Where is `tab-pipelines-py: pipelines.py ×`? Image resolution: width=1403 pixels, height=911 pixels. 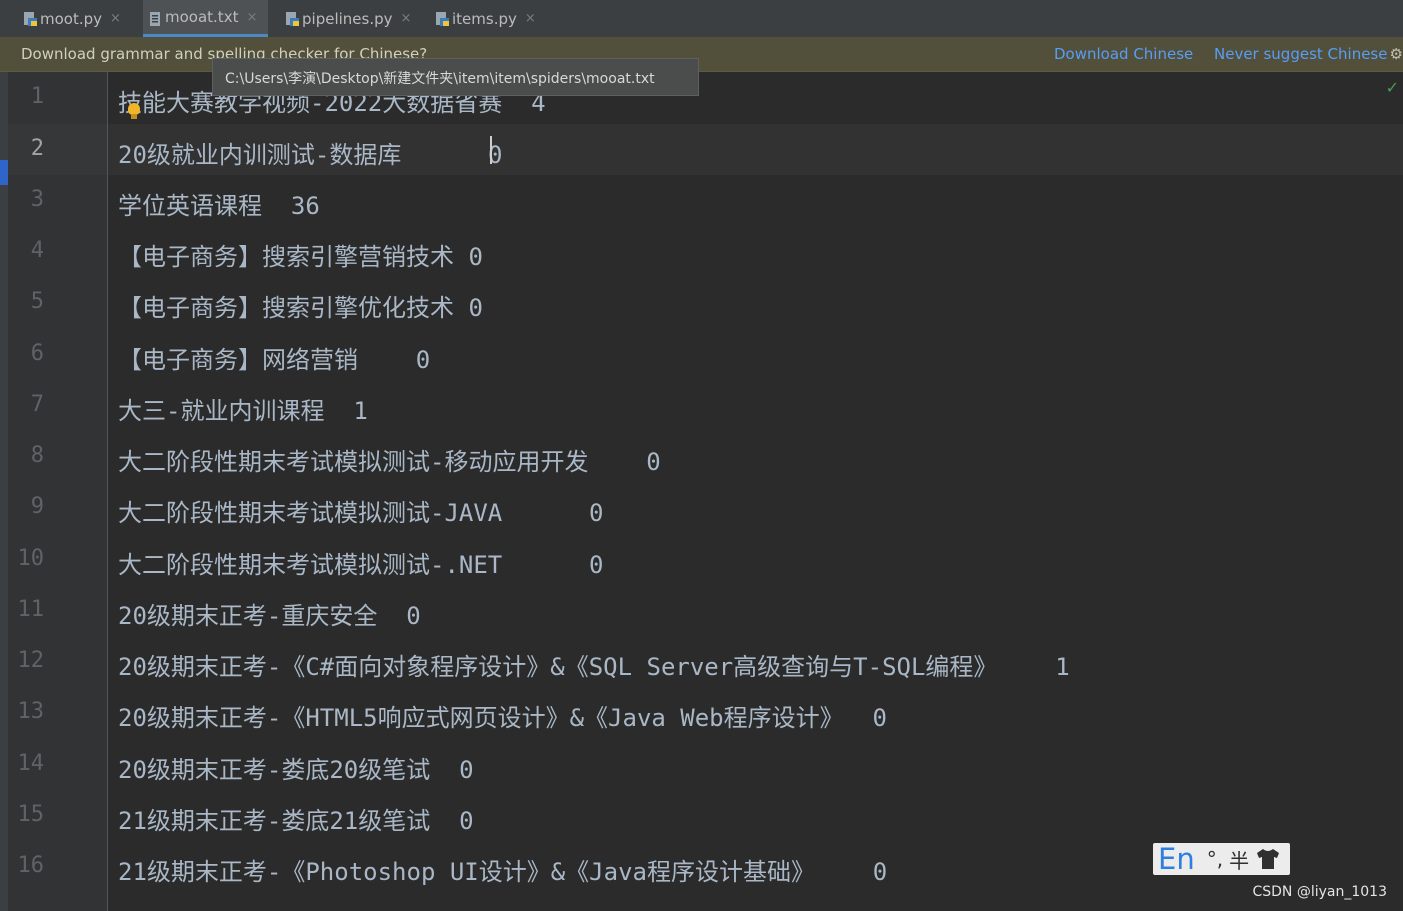 tab-pipelines-py: pipelines.py × is located at coordinates (350, 18).